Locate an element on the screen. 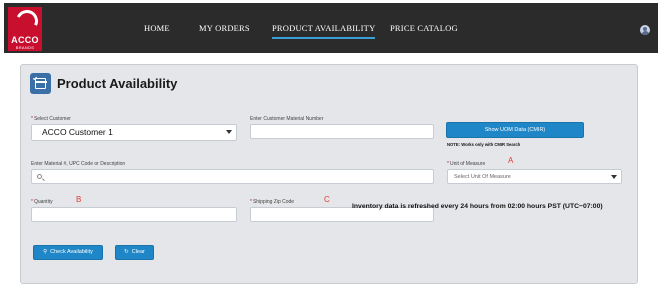 This screenshot has width=664, height=290. check-availability-button: ⚲ Check Availability is located at coordinates (68, 252).